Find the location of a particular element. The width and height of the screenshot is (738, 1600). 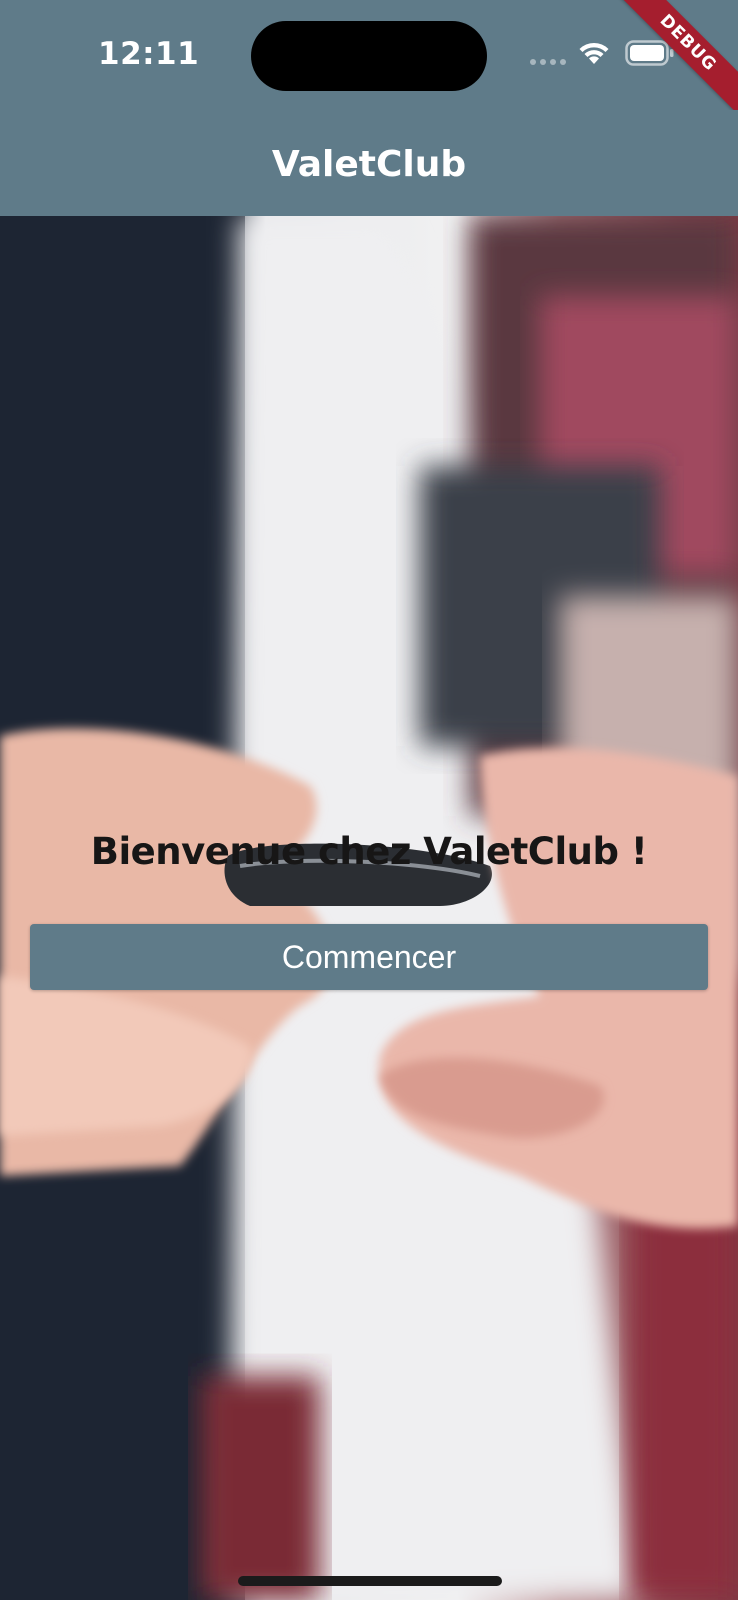

status-bar: 12:11 DEBUG is located at coordinates (369, 62).